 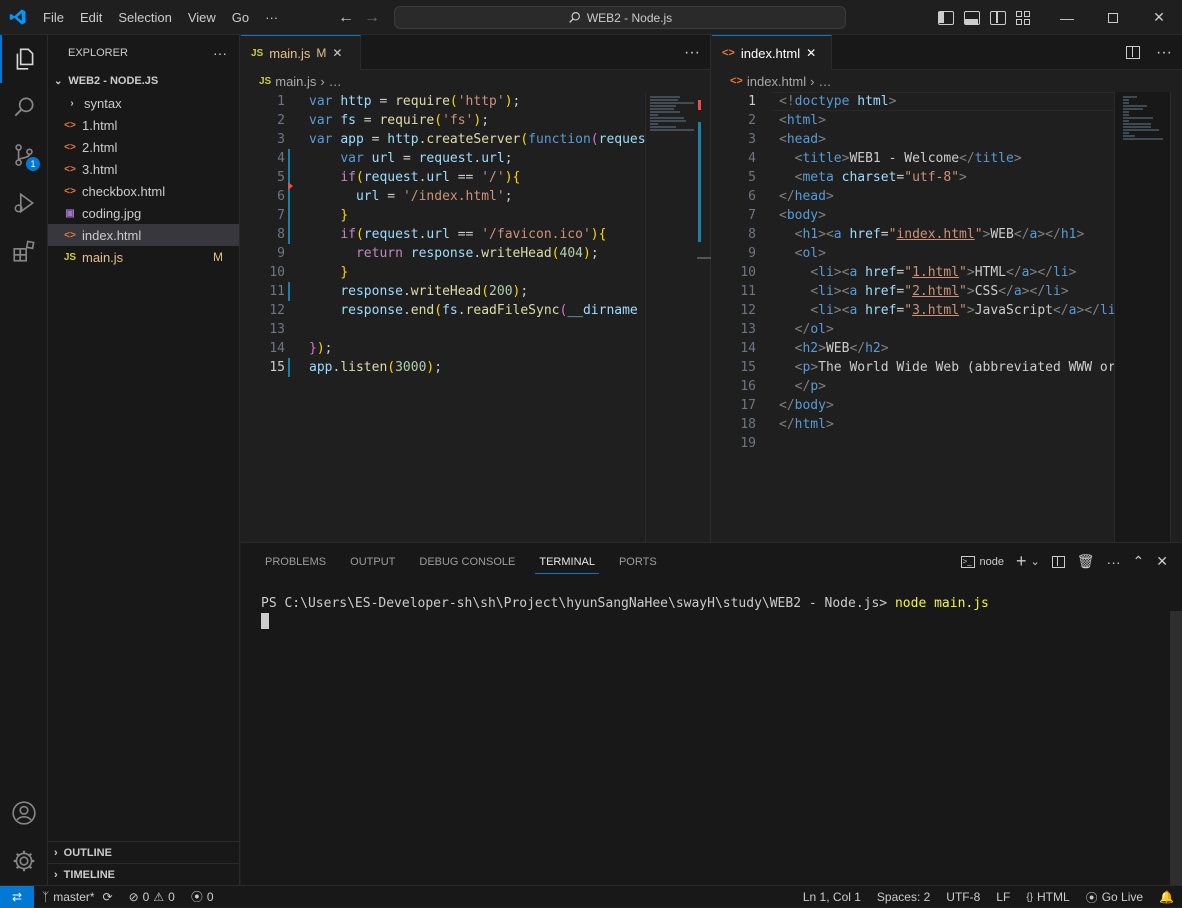 I want to click on tab-terminal: TERMINAL, so click(x=567, y=561).